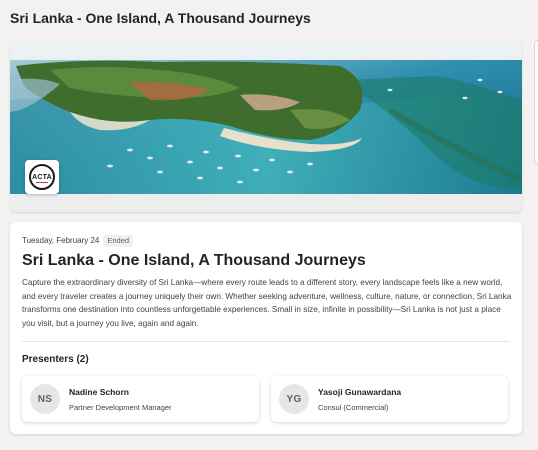  I want to click on organizer-logo: ACTA, so click(42, 177).